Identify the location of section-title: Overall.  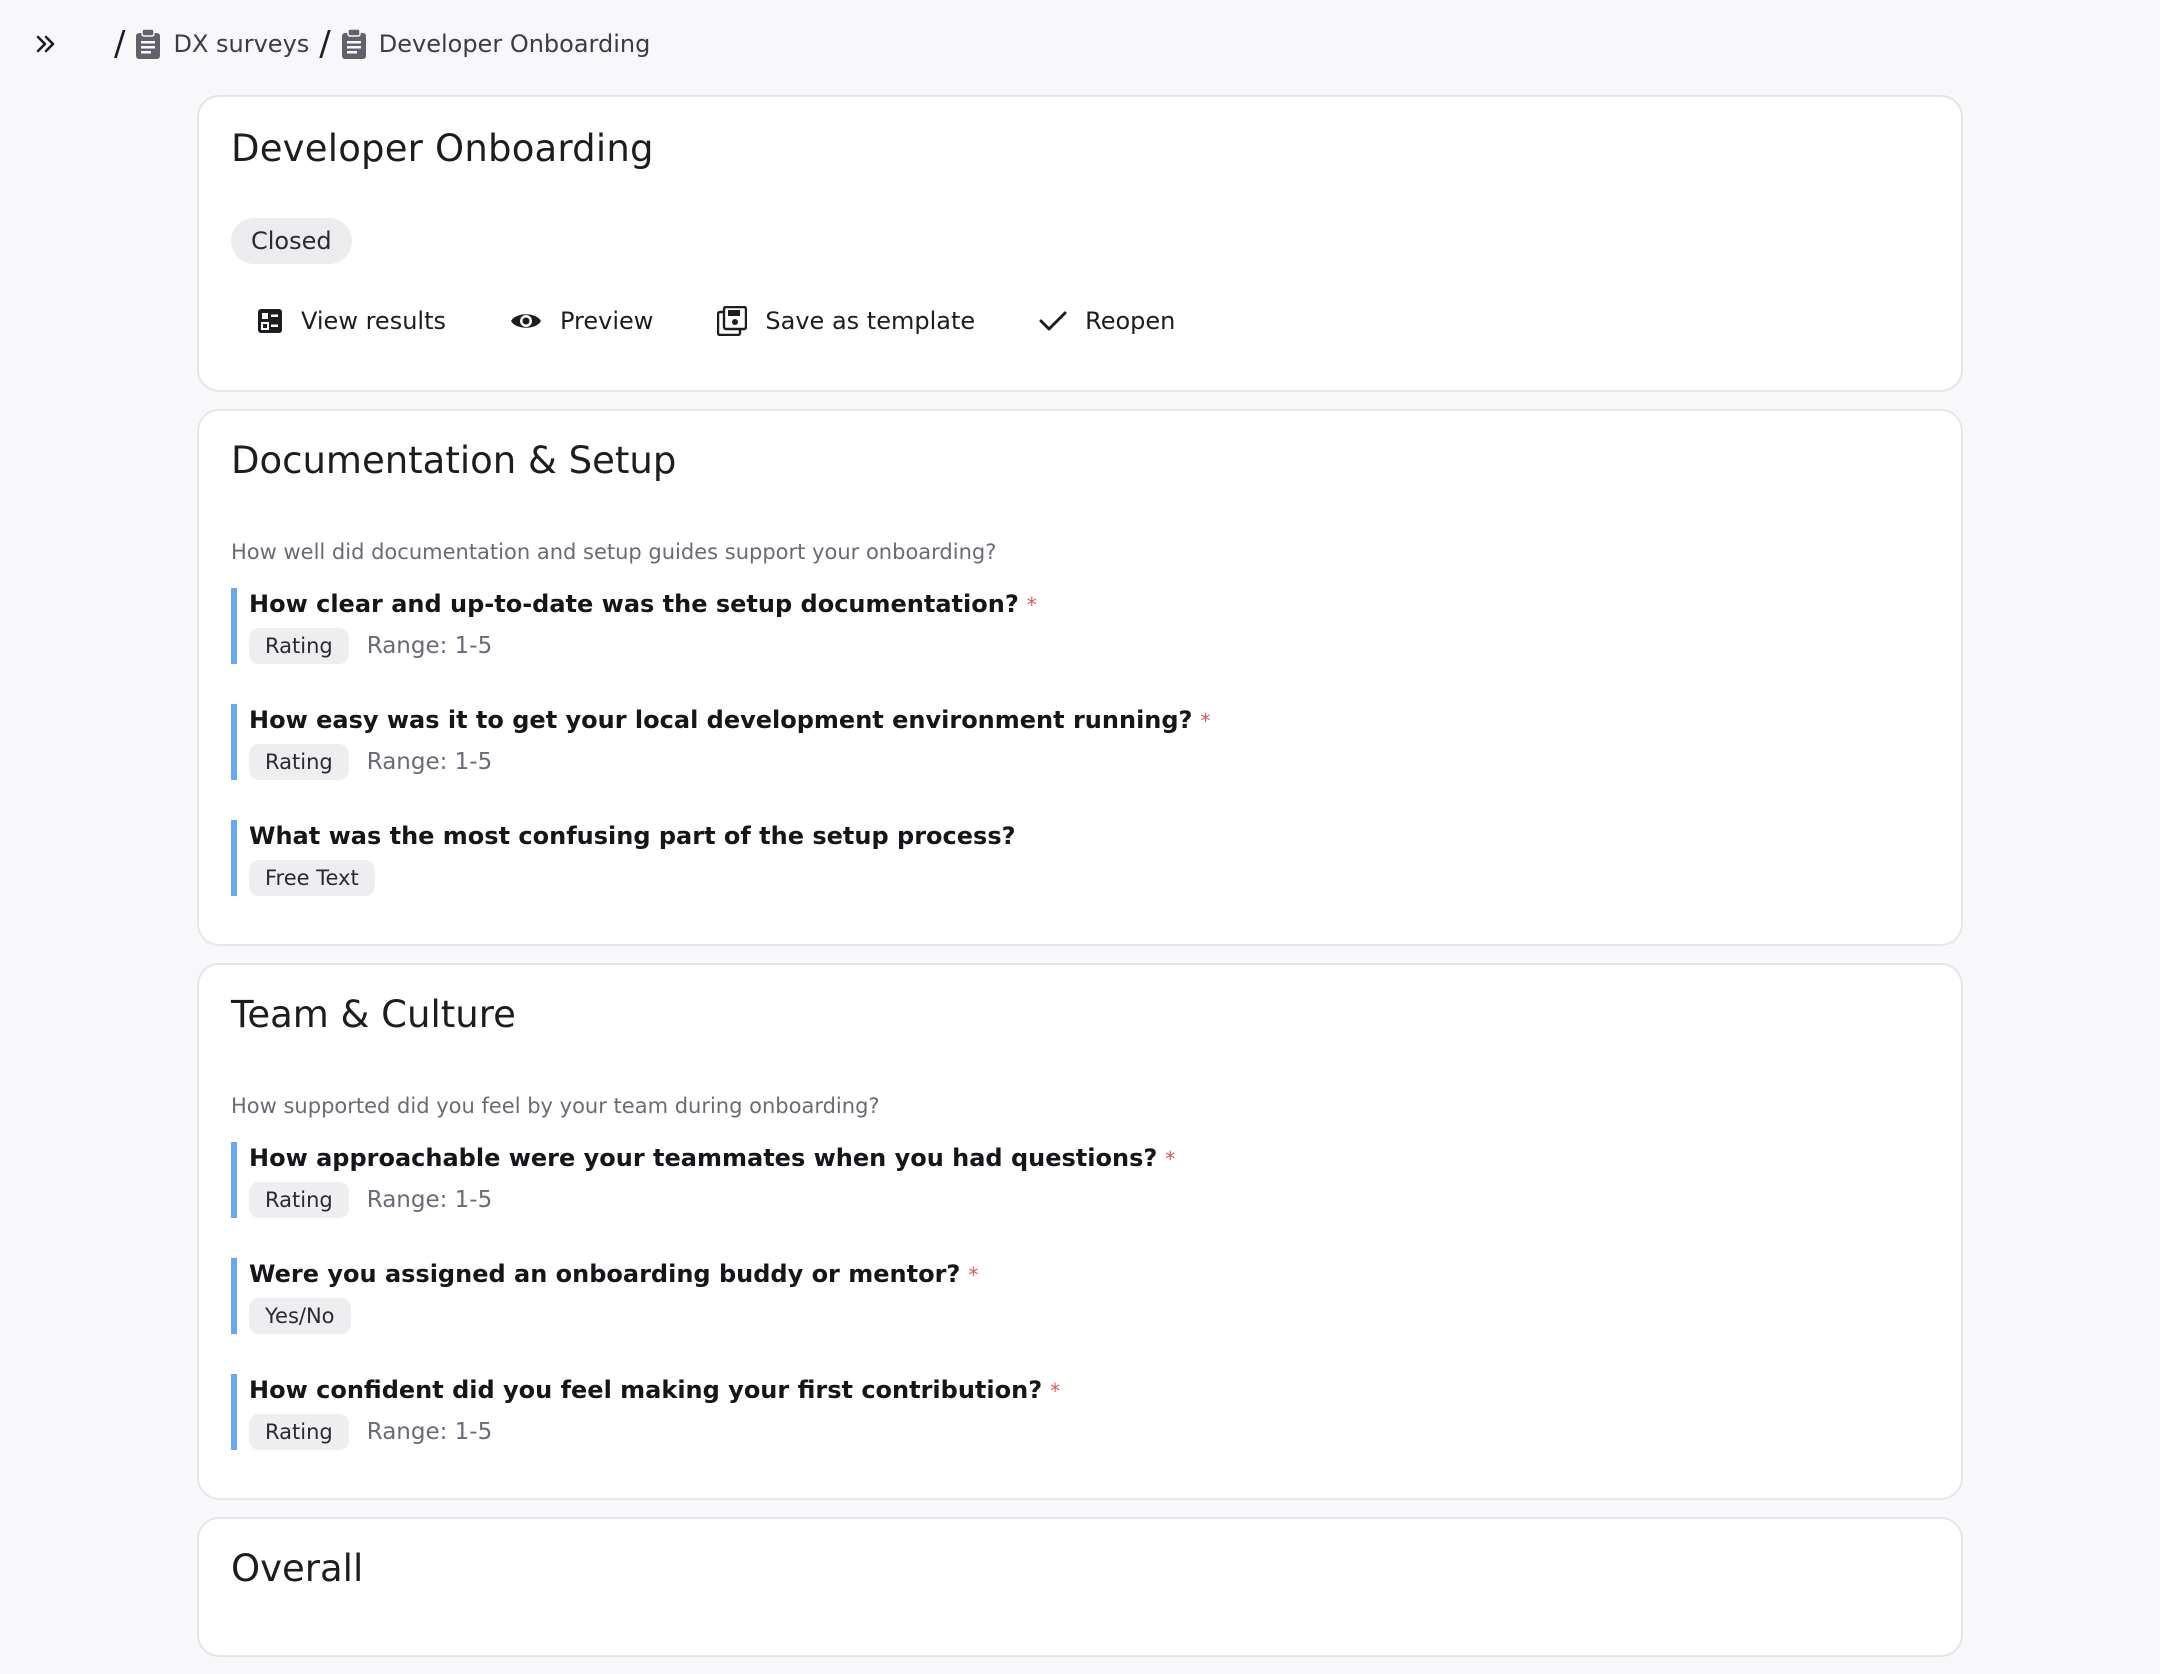
(297, 1568).